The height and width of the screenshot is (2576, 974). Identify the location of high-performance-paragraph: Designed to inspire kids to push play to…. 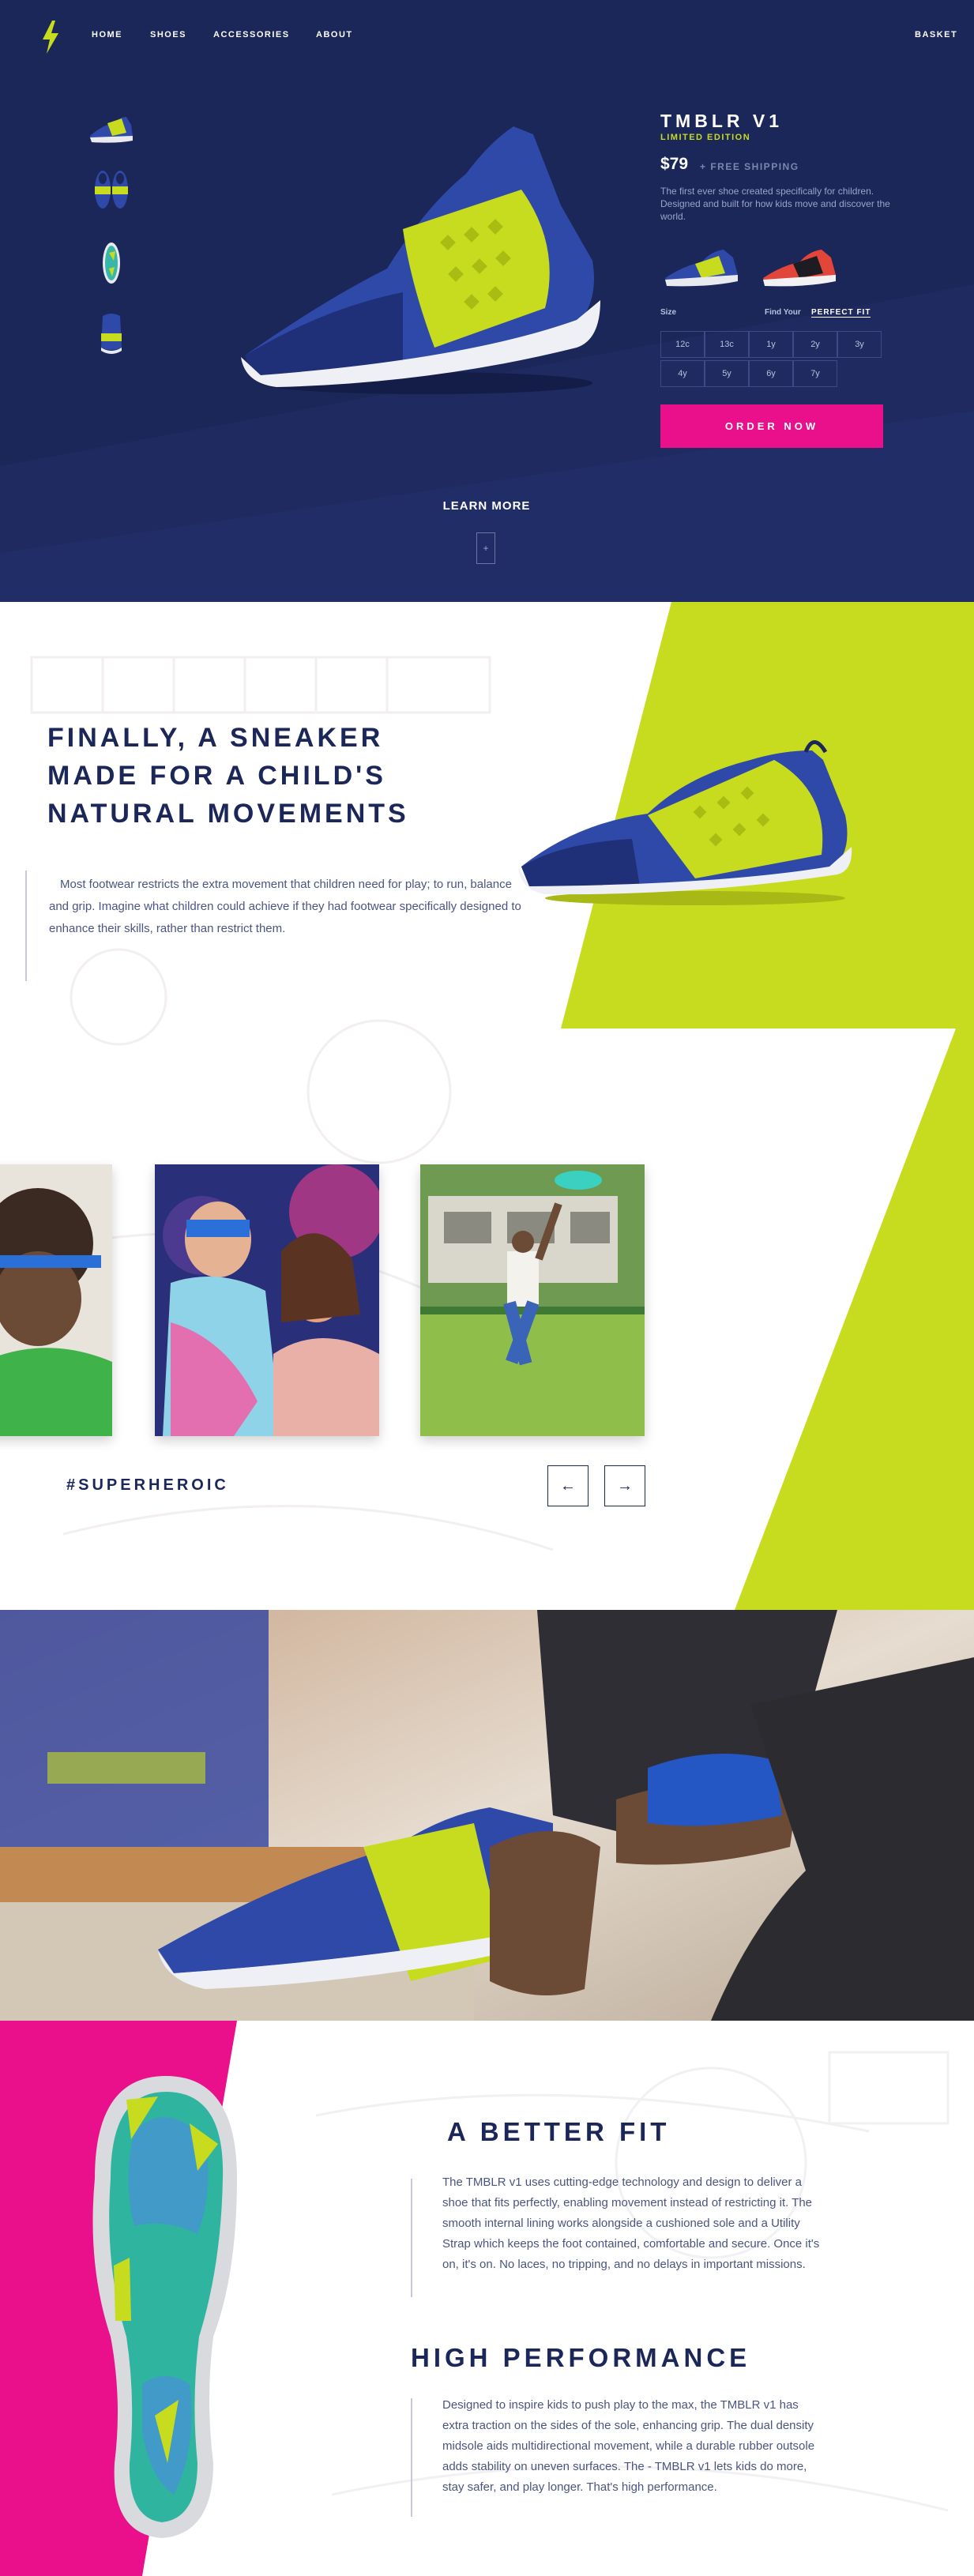
(628, 2446).